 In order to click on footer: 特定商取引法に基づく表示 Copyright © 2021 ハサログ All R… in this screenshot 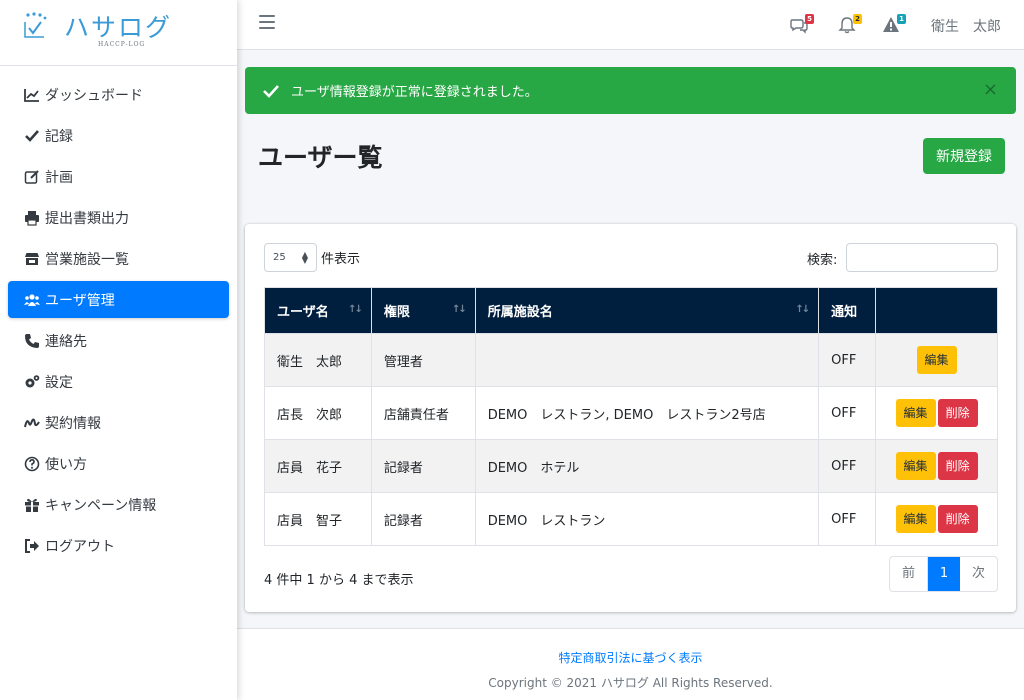, I will do `click(630, 664)`.